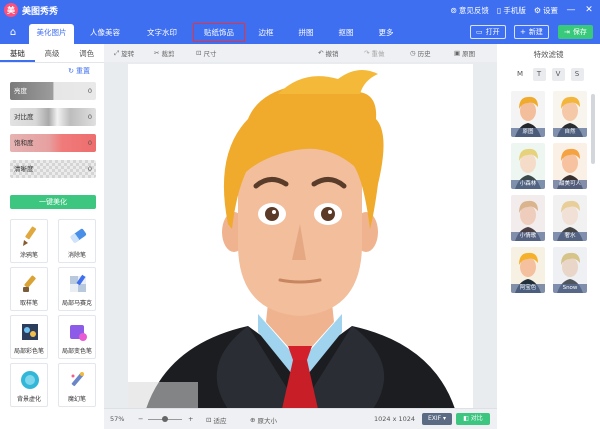  Describe the element at coordinates (216, 420) in the screenshot. I see `fit-button: ⊡ 适应` at that location.